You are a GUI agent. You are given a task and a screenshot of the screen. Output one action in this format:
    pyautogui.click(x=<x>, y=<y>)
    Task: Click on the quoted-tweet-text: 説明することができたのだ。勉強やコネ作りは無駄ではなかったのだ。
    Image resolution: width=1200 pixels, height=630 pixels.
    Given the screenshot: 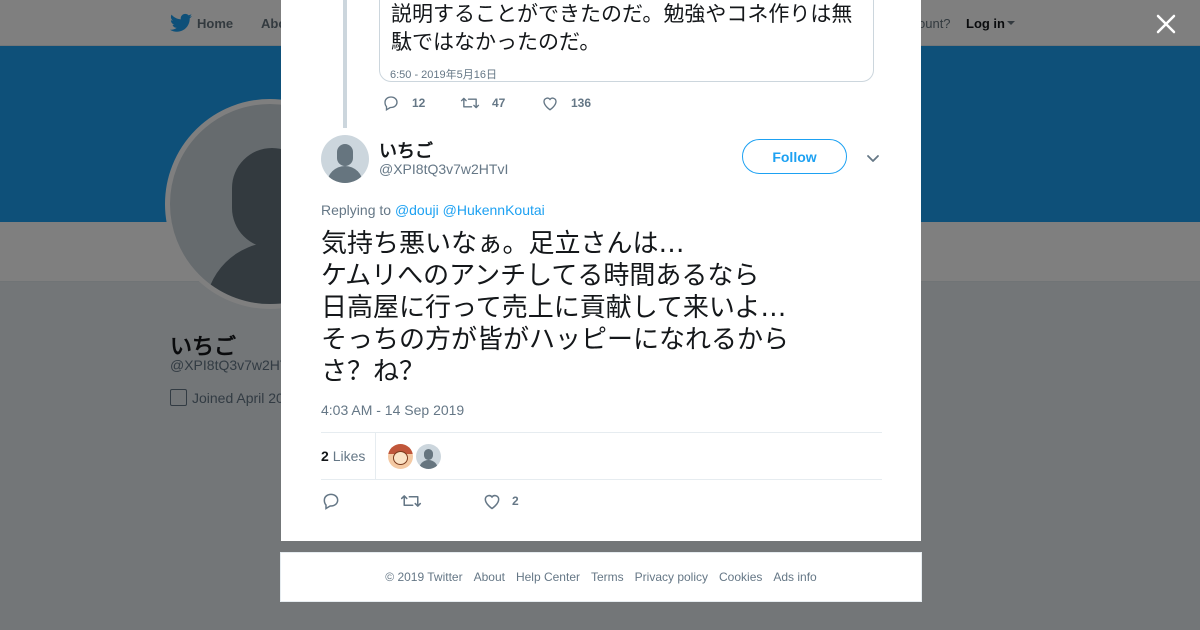 What is the action you would take?
    pyautogui.click(x=622, y=28)
    